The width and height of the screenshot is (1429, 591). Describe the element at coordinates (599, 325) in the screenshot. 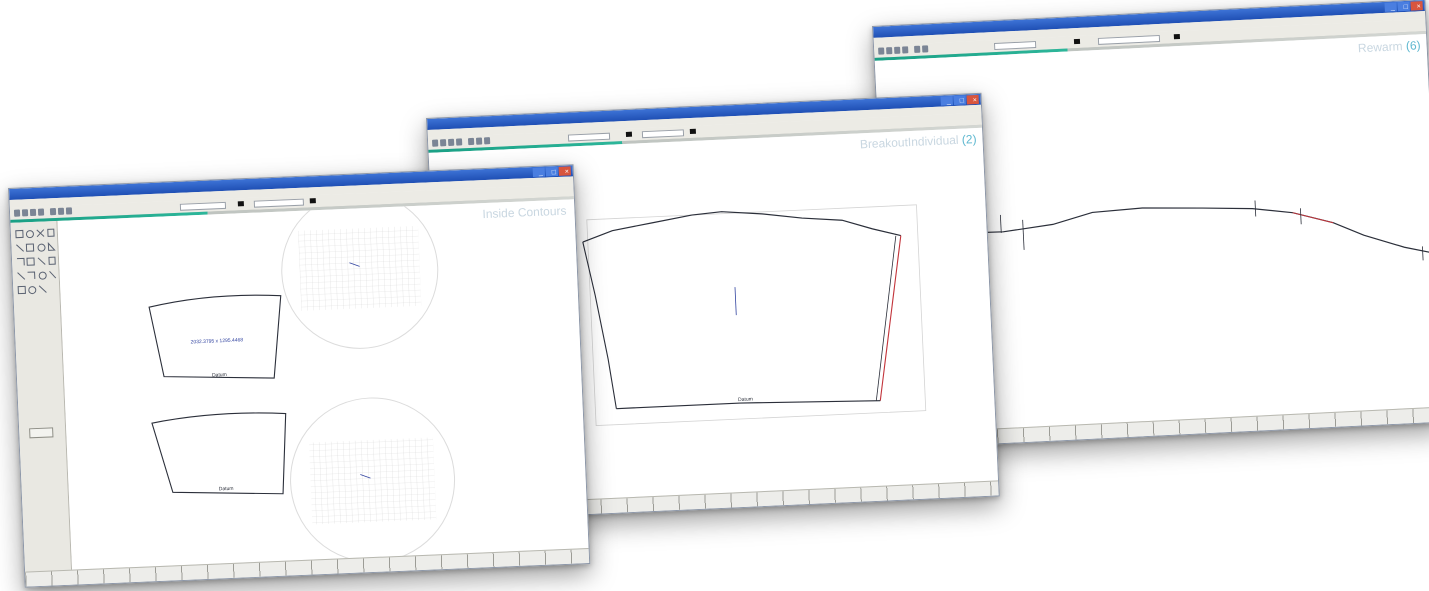

I see `tunnel-left-wall` at that location.